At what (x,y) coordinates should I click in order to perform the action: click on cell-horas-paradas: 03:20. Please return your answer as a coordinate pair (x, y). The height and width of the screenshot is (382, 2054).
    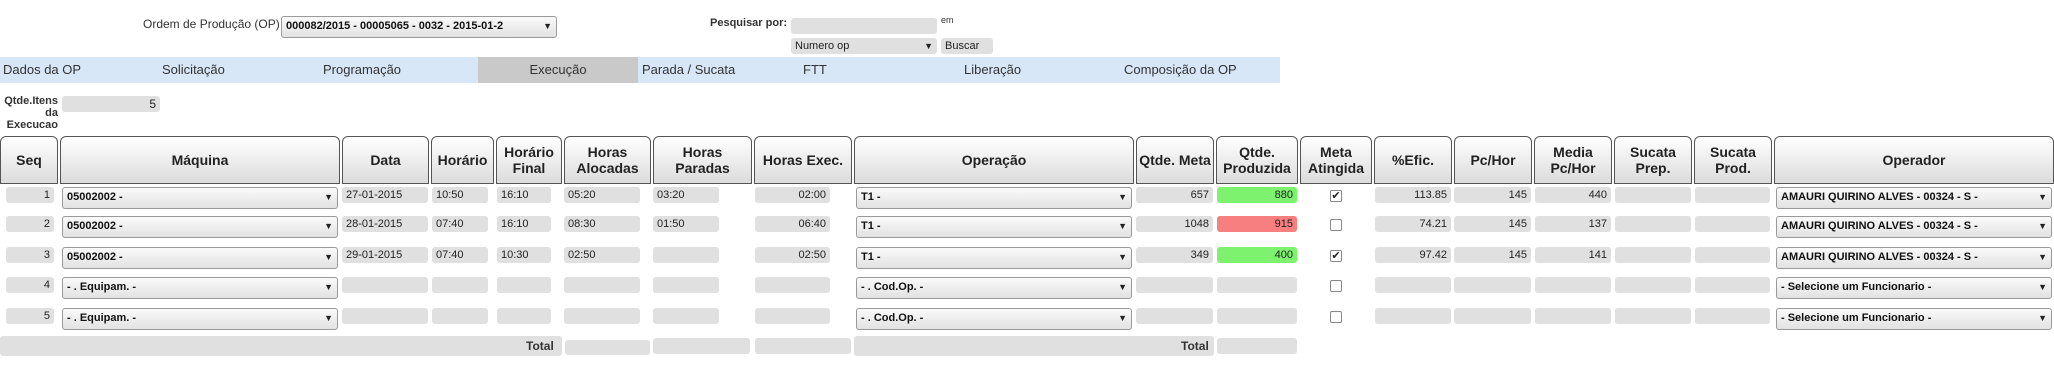
    Looking at the image, I should click on (686, 195).